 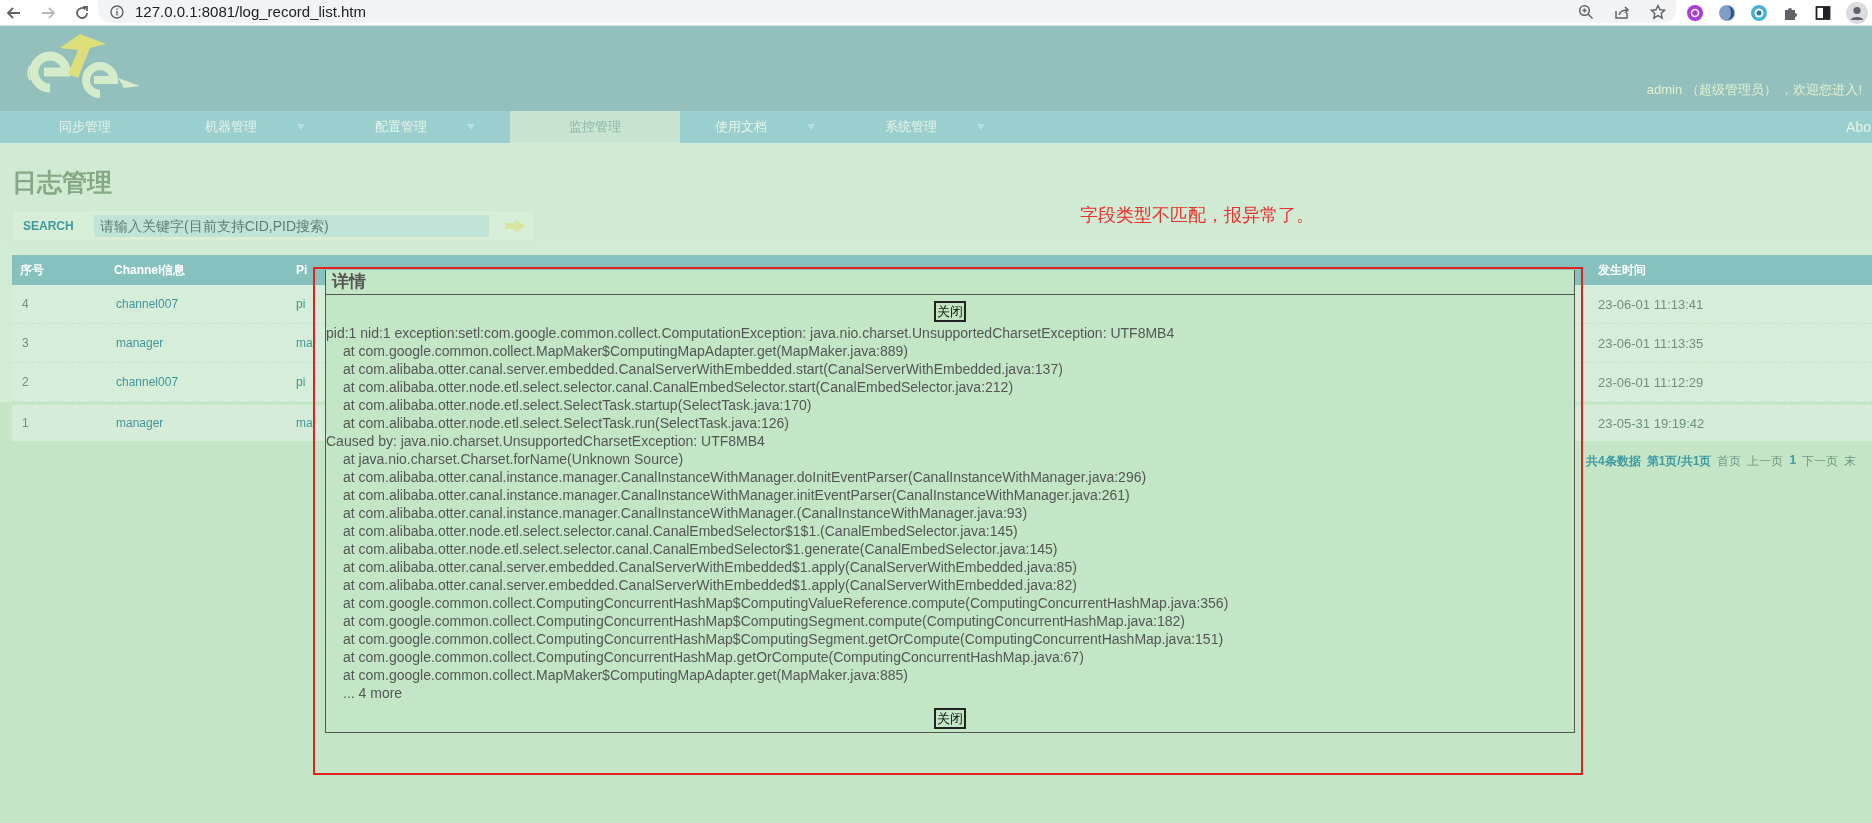 What do you see at coordinates (680, 531) in the screenshot?
I see `stack-trace-line: at com.alibaba.otter.node.etl.select.selector.canal.CanalEmbedSelector$1$1.(CanalEmbedSelector.java:145)` at bounding box center [680, 531].